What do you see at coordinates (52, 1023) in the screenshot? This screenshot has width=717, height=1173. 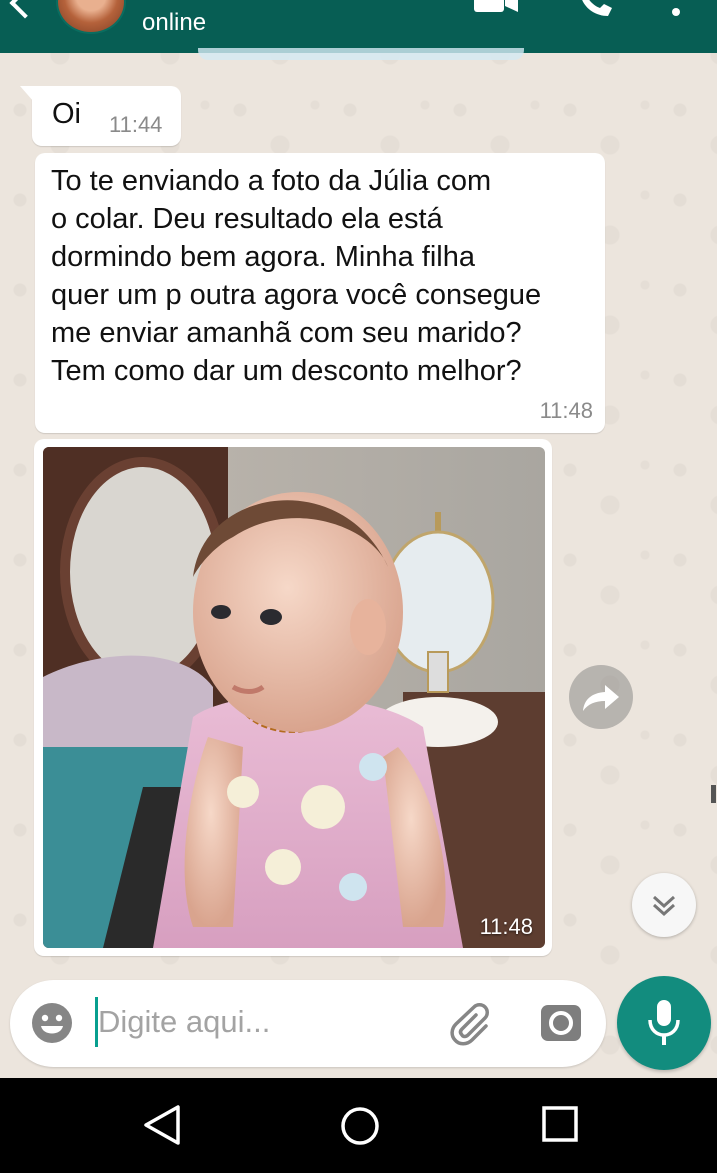 I see `emoji-icon` at bounding box center [52, 1023].